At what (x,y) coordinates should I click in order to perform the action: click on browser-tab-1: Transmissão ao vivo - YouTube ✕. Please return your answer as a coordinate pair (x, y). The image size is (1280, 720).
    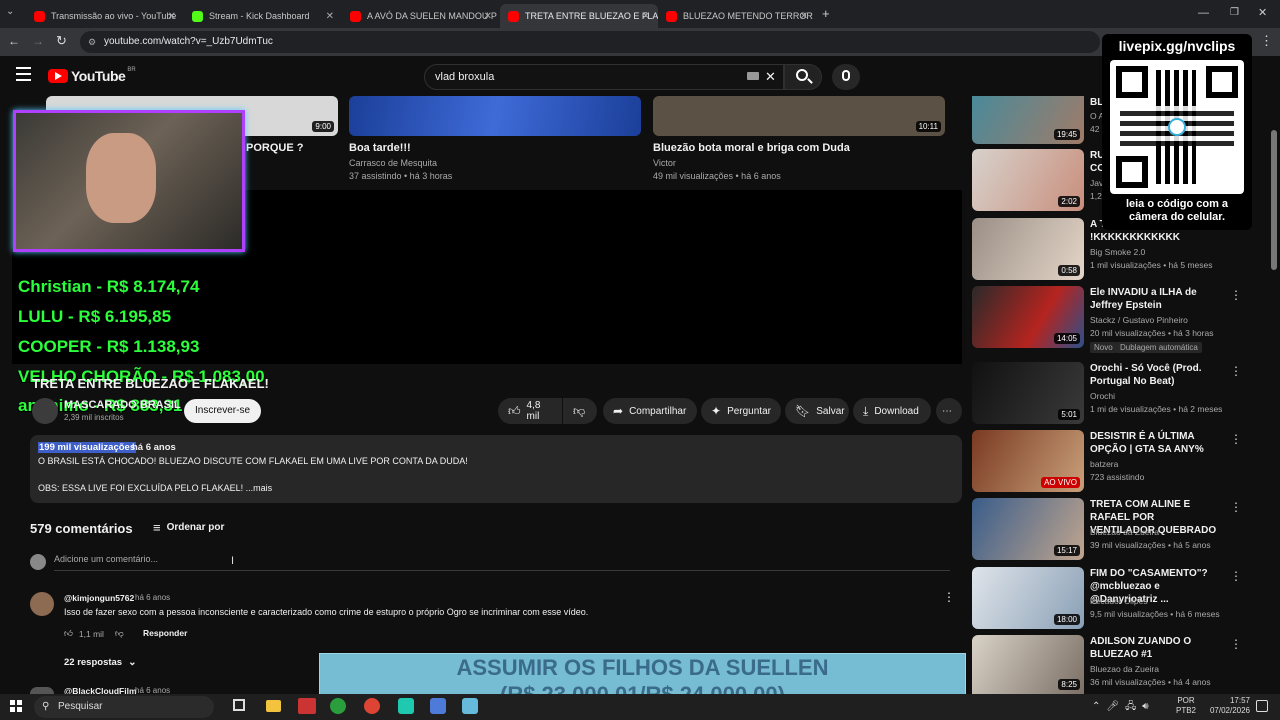
    Looking at the image, I should click on (105, 16).